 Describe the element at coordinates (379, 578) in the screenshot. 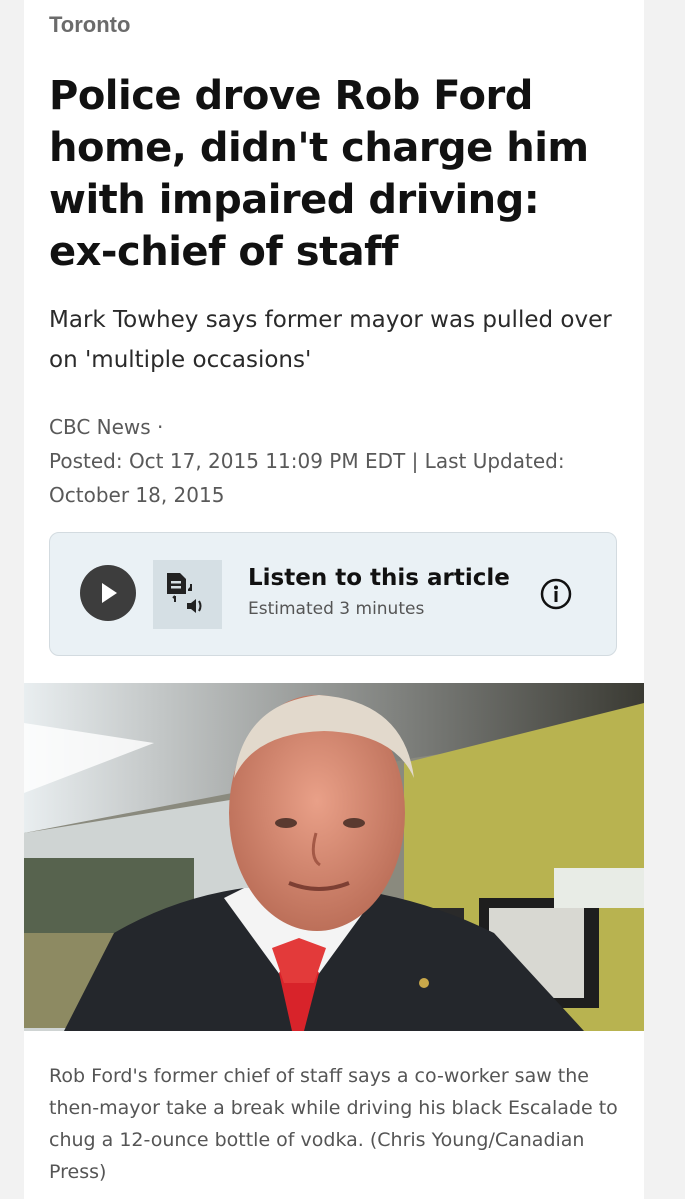

I see `listen-title: Listen to this article` at that location.